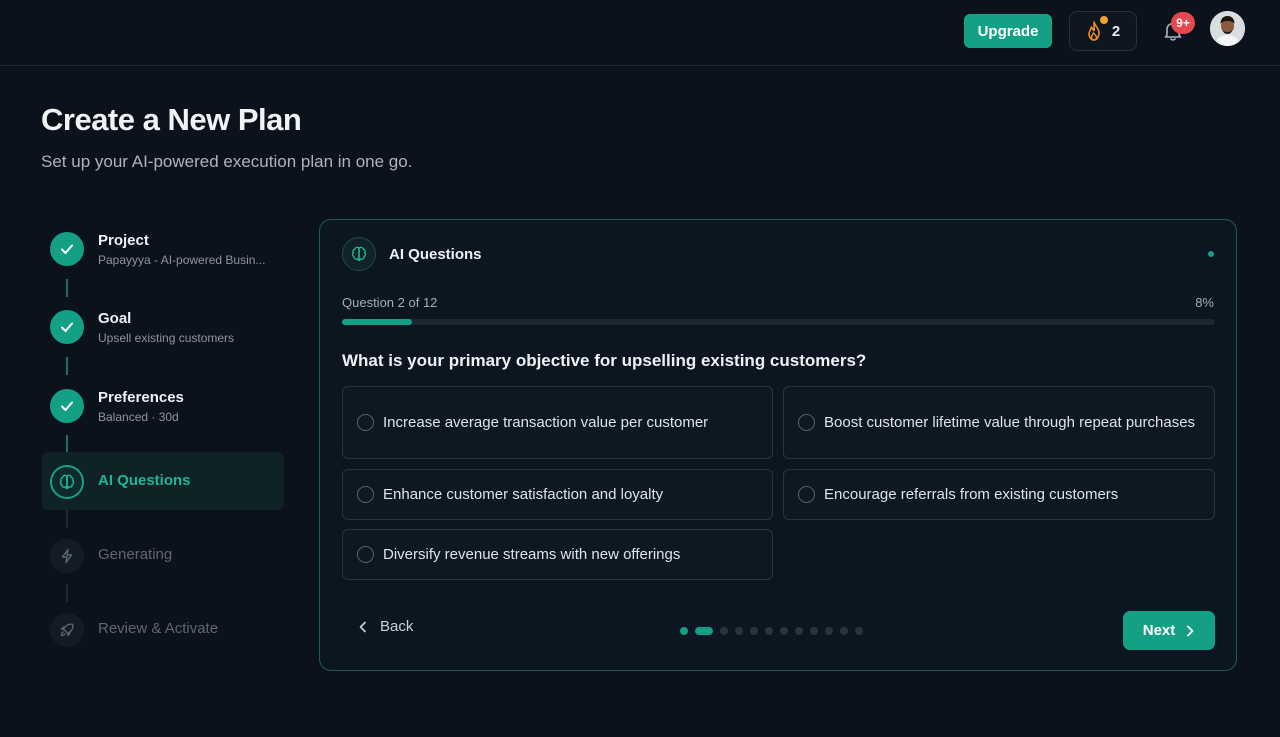  I want to click on step-ai-questions: AI Questions, so click(163, 481).